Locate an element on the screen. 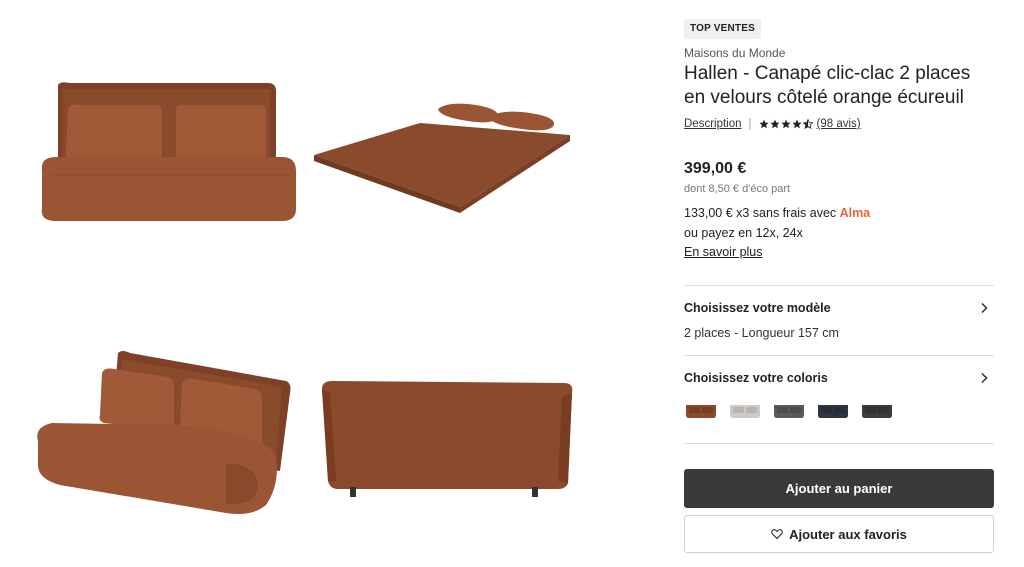 The image size is (1024, 567). installment-amount: 133,00 € x3 sans frais avec is located at coordinates (762, 213).